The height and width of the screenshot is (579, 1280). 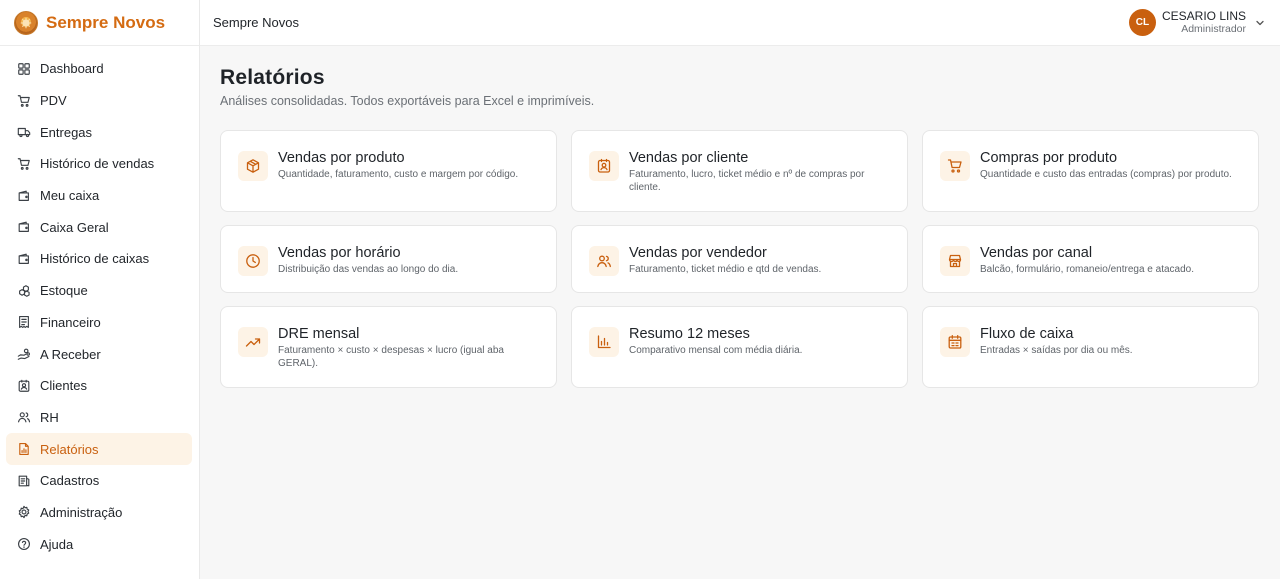 I want to click on sidebar-item-label: Relatórios, so click(x=69, y=449).